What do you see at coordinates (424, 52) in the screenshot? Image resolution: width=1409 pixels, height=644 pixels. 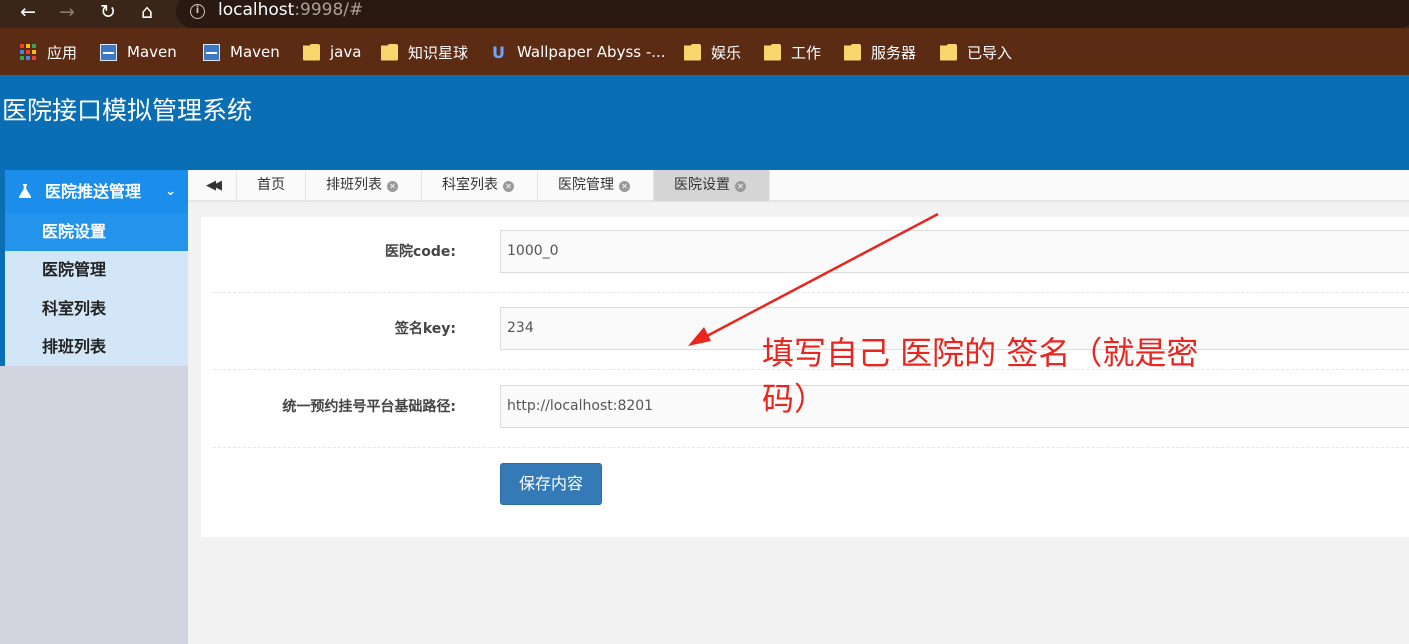 I see `bookmark-zhishi: 知识星球` at bounding box center [424, 52].